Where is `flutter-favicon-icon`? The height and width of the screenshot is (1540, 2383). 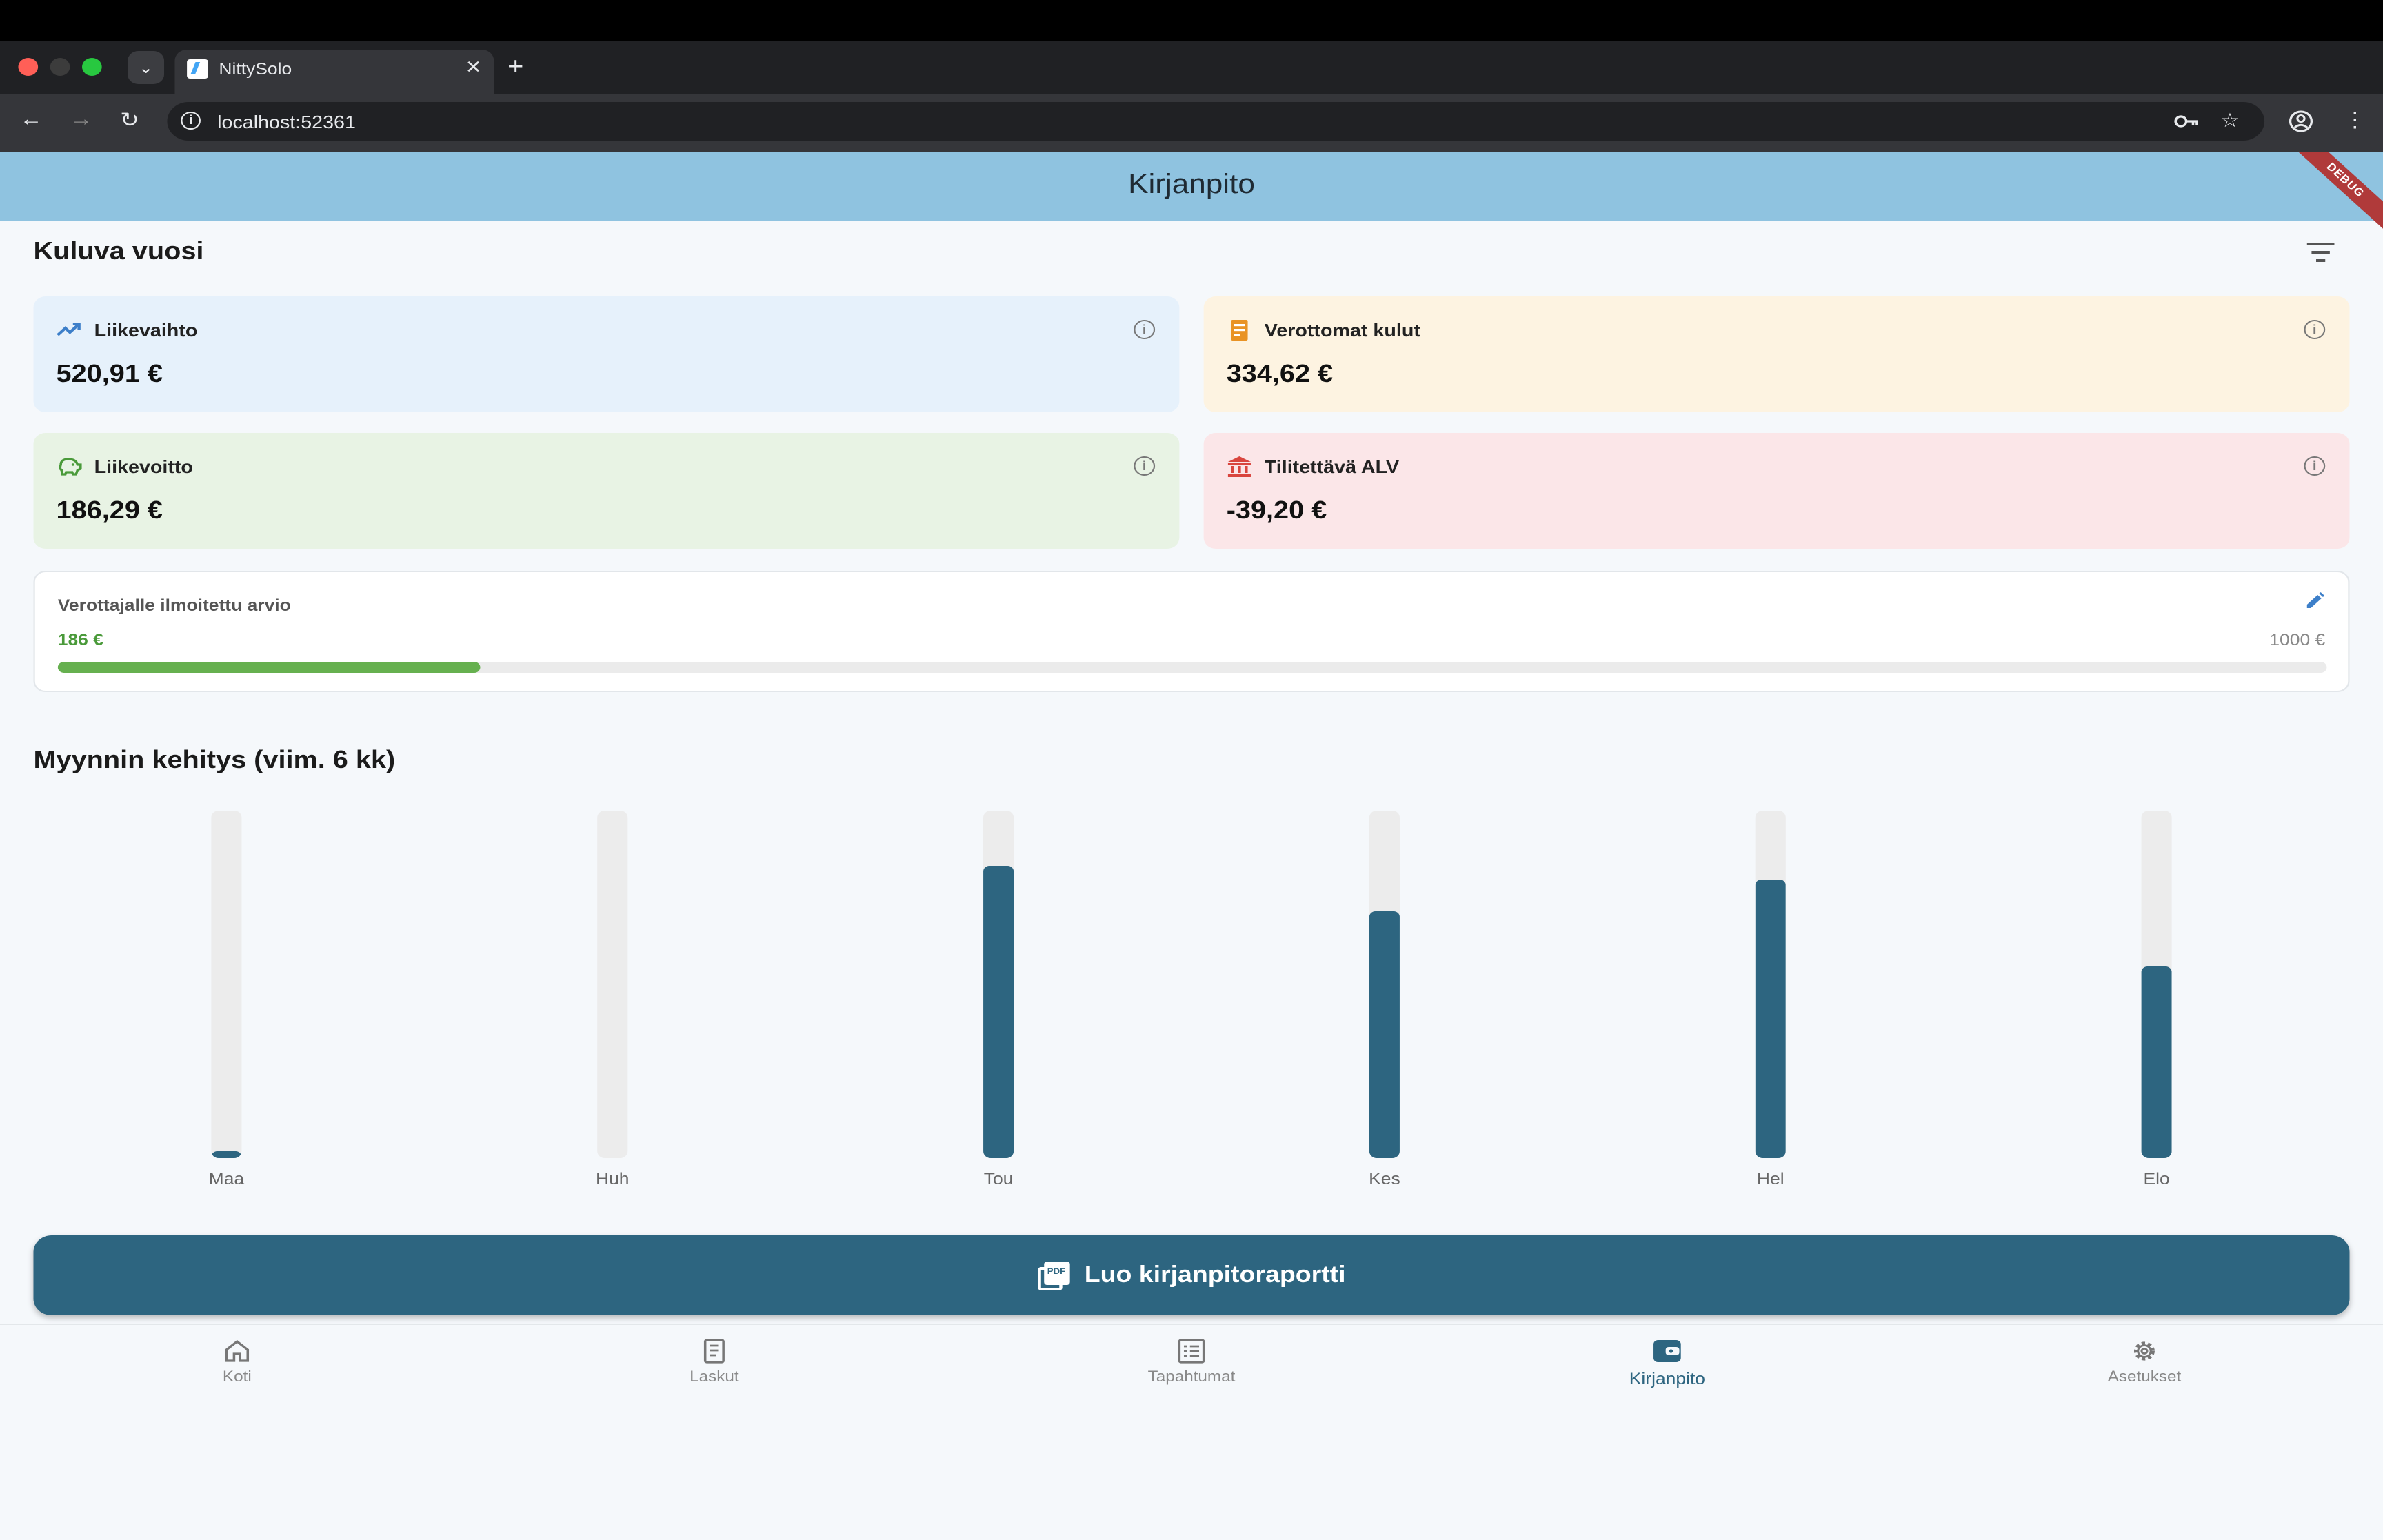
flutter-favicon-icon is located at coordinates (197, 69).